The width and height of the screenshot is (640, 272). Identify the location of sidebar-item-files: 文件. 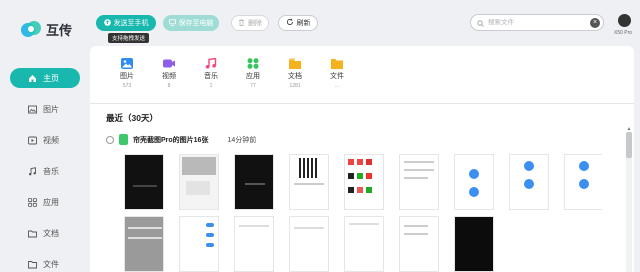
(45, 263).